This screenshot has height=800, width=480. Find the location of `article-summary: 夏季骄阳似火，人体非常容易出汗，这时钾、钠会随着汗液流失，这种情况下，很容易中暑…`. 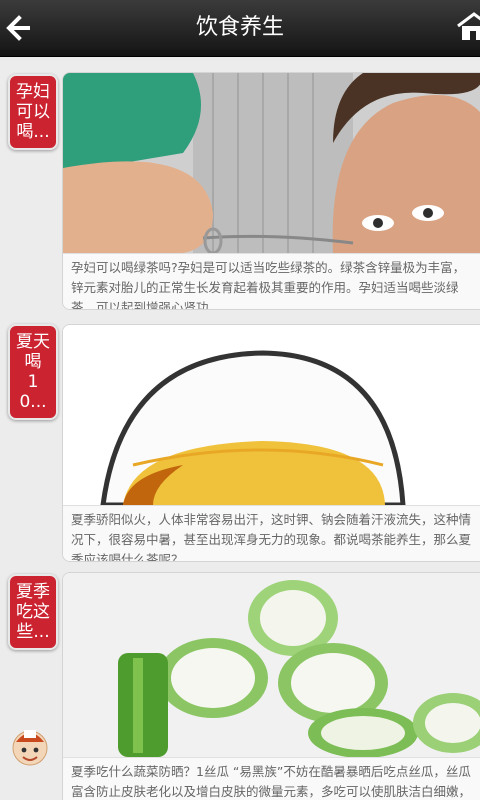

article-summary: 夏季骄阳似火，人体非常容易出汗，这时钾、钠会随着汗液流失，这种情况下，很容易中暑… is located at coordinates (271, 533).